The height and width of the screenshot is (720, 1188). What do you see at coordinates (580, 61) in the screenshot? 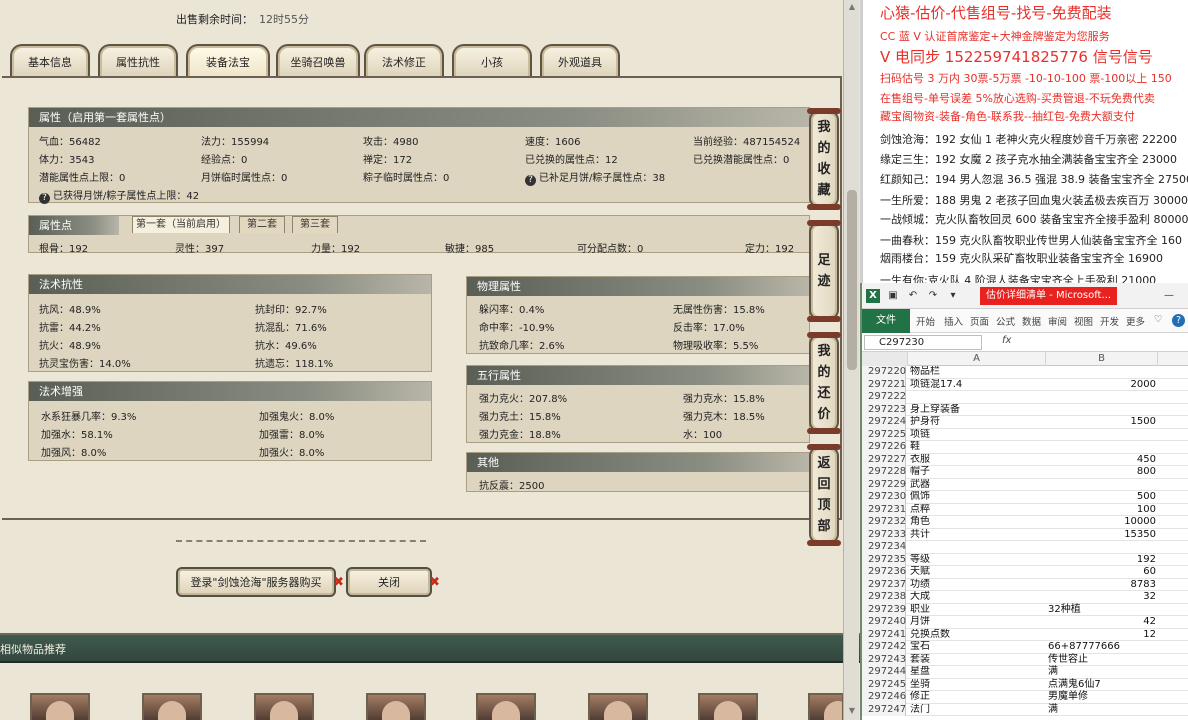
I see `tab-appearance: 外观道具` at bounding box center [580, 61].